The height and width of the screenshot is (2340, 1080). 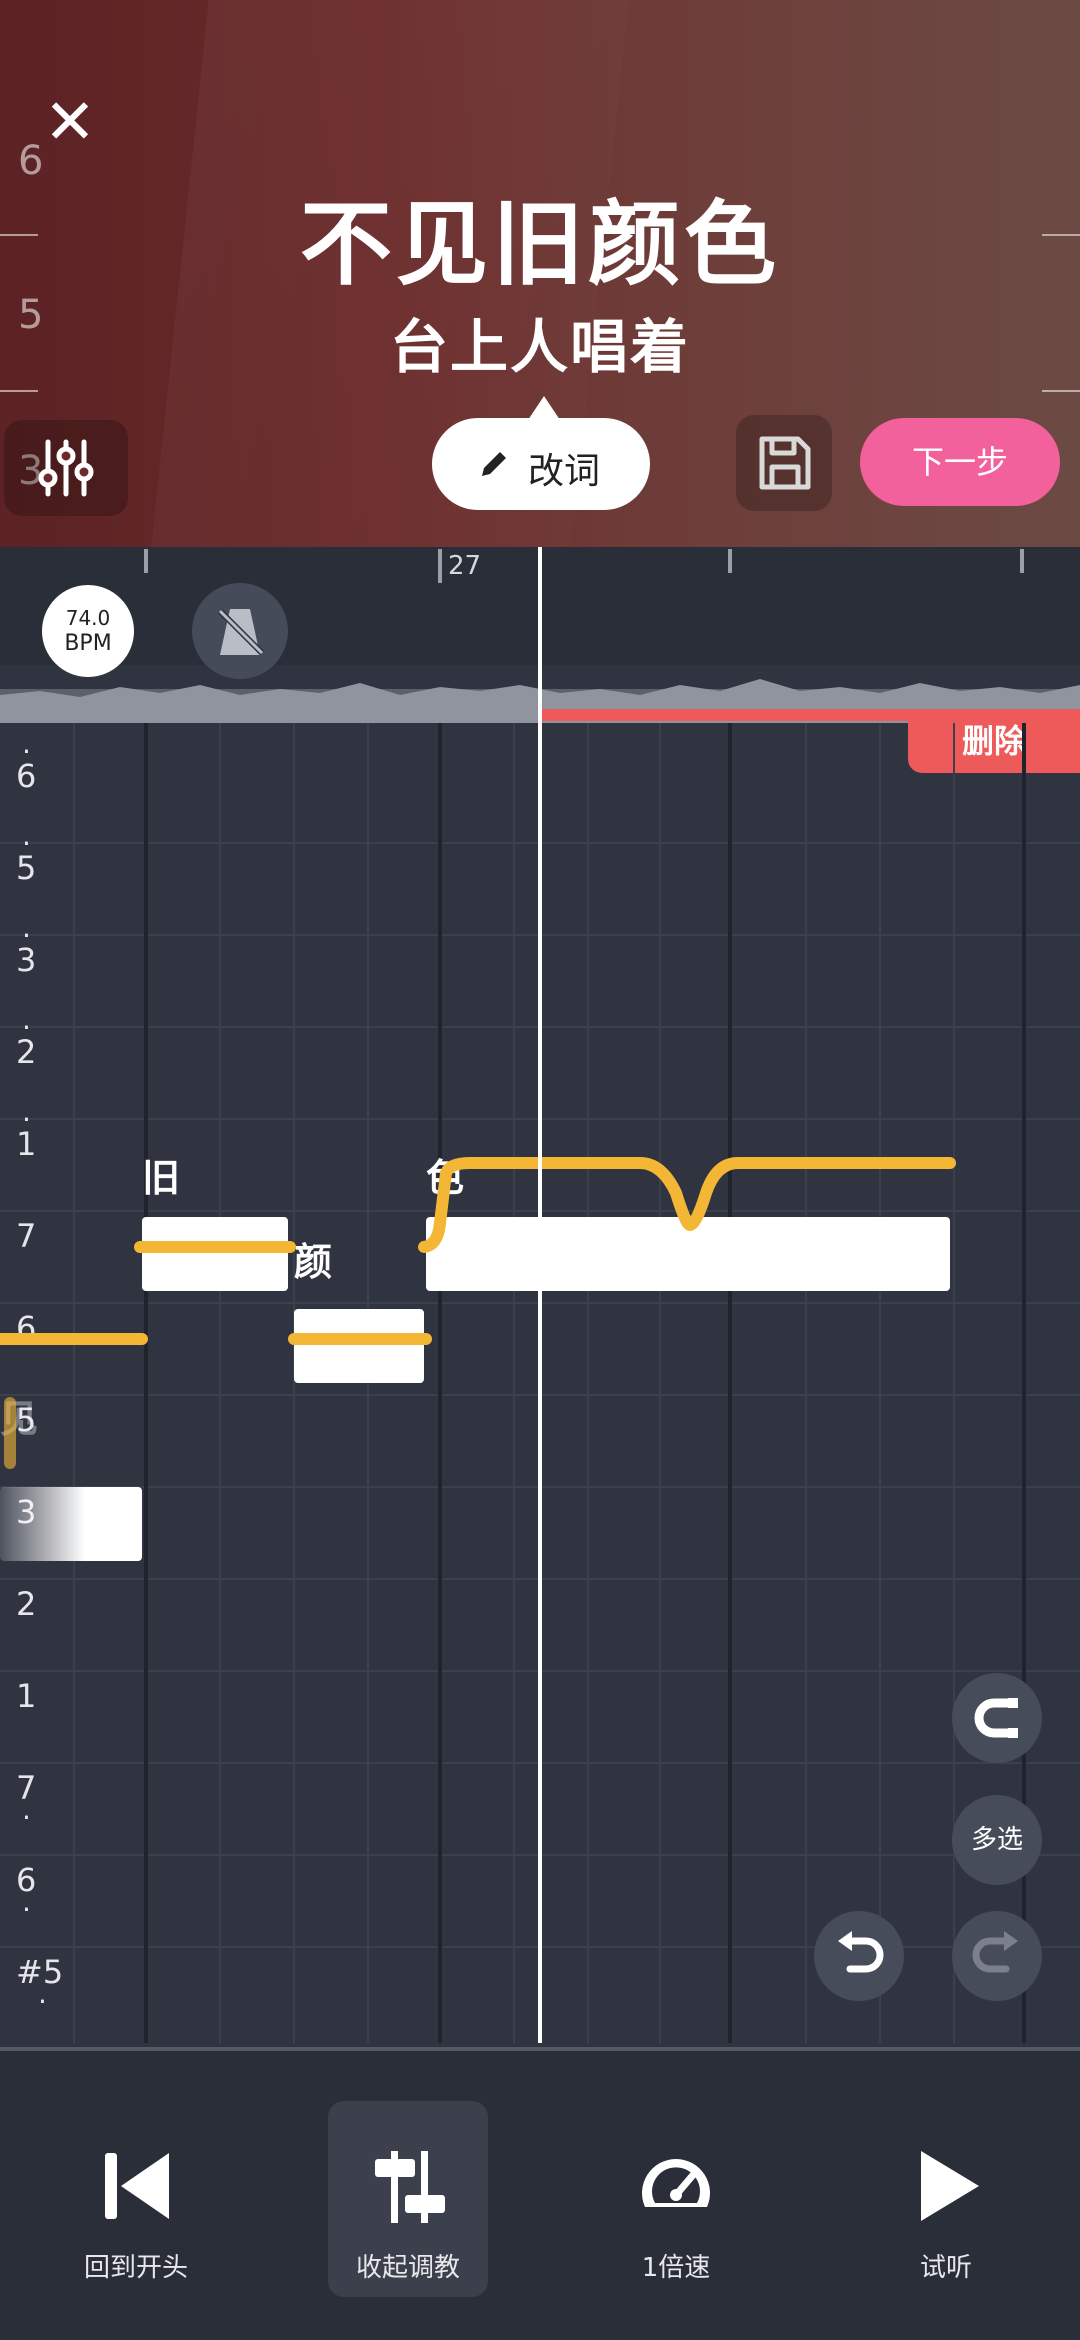 I want to click on bar-number: 27, so click(x=465, y=566).